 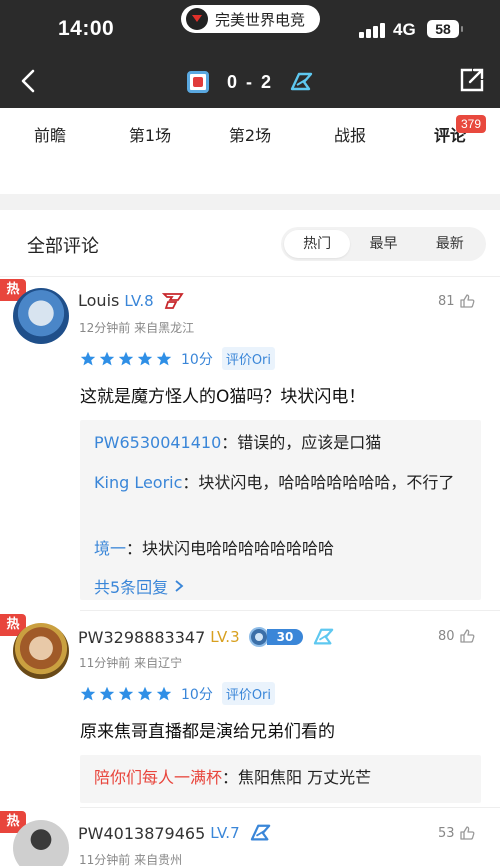 What do you see at coordinates (446, 301) in the screenshot?
I see `like-count: 81` at bounding box center [446, 301].